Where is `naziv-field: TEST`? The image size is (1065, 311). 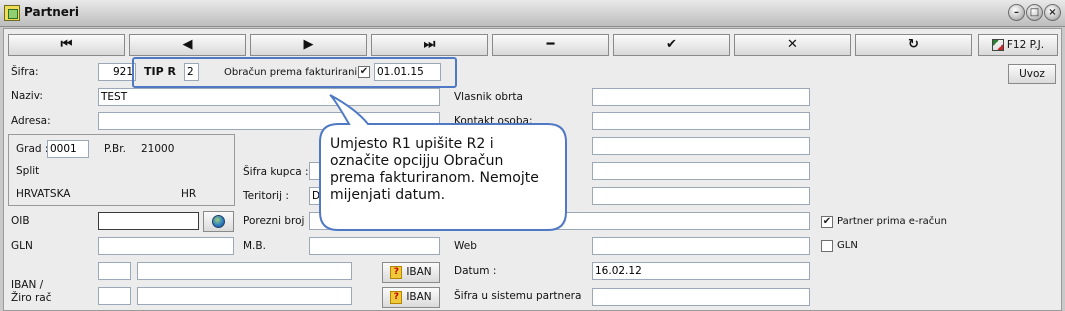
naziv-field: TEST is located at coordinates (269, 97).